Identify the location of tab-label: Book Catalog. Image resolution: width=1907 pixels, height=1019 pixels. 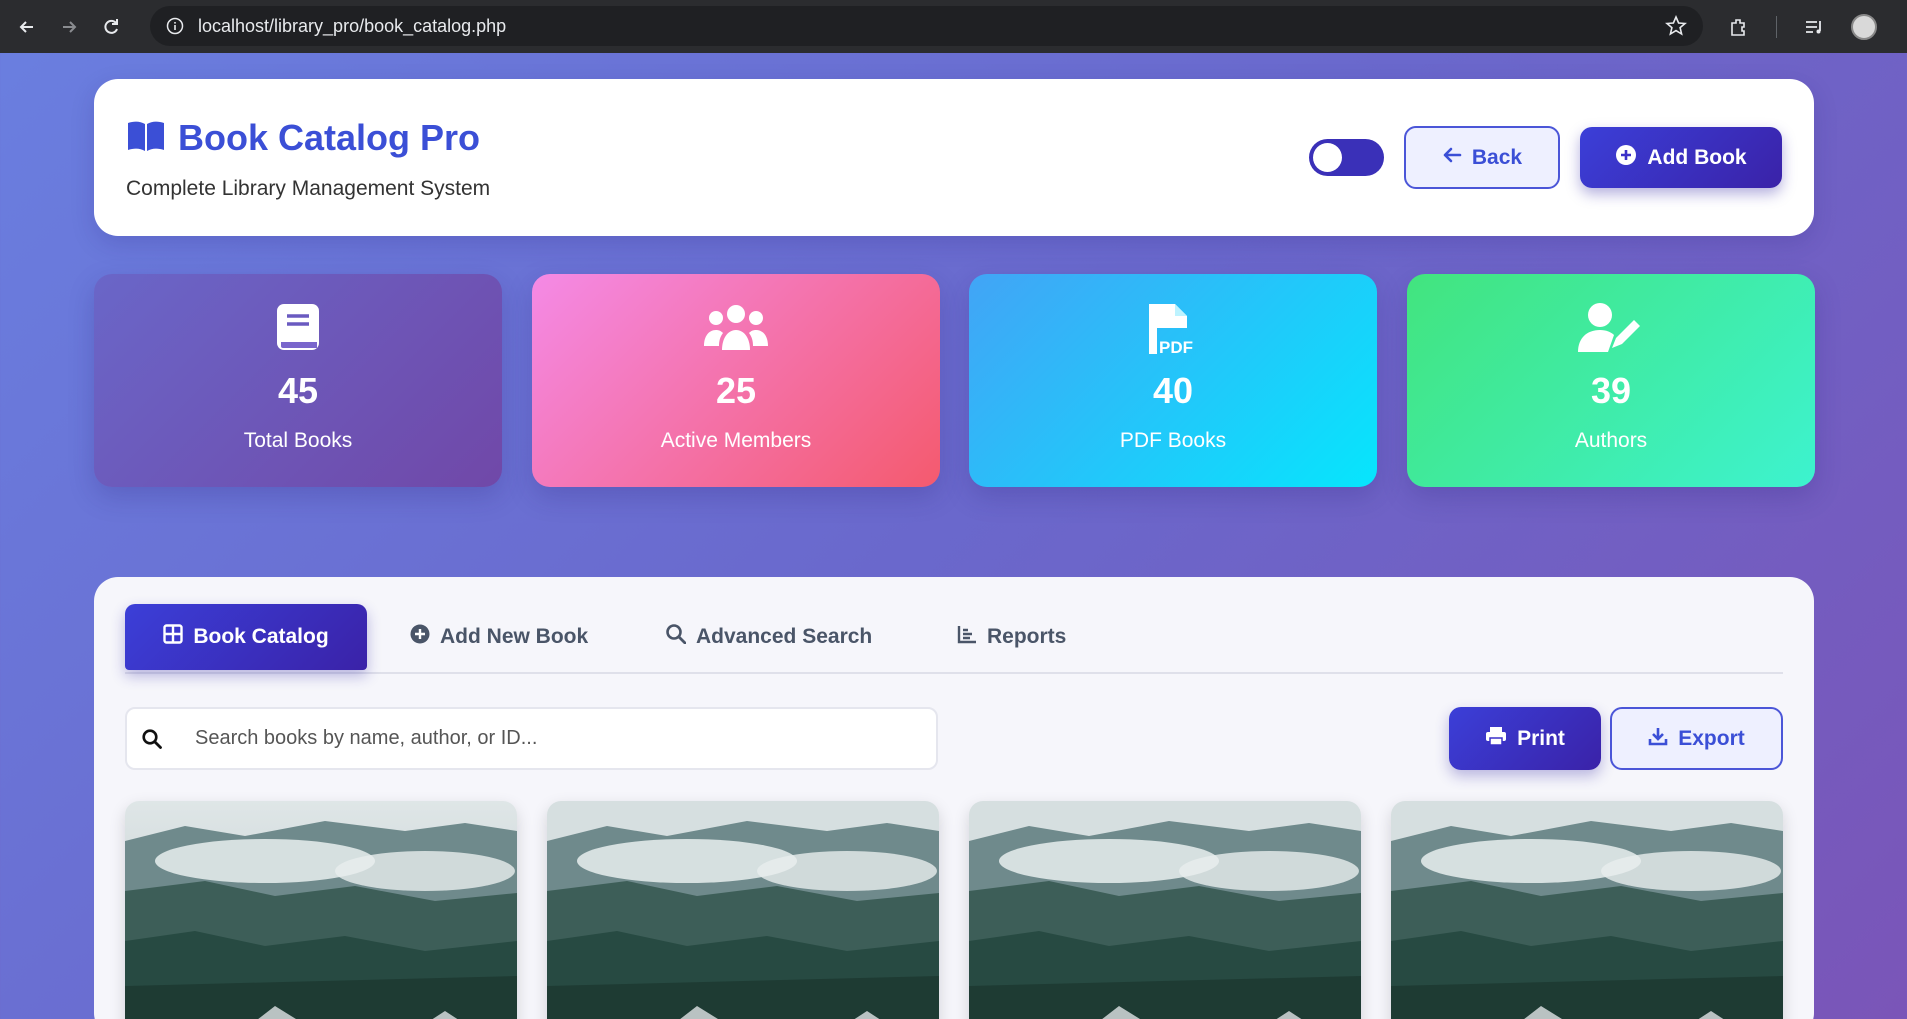
(261, 636).